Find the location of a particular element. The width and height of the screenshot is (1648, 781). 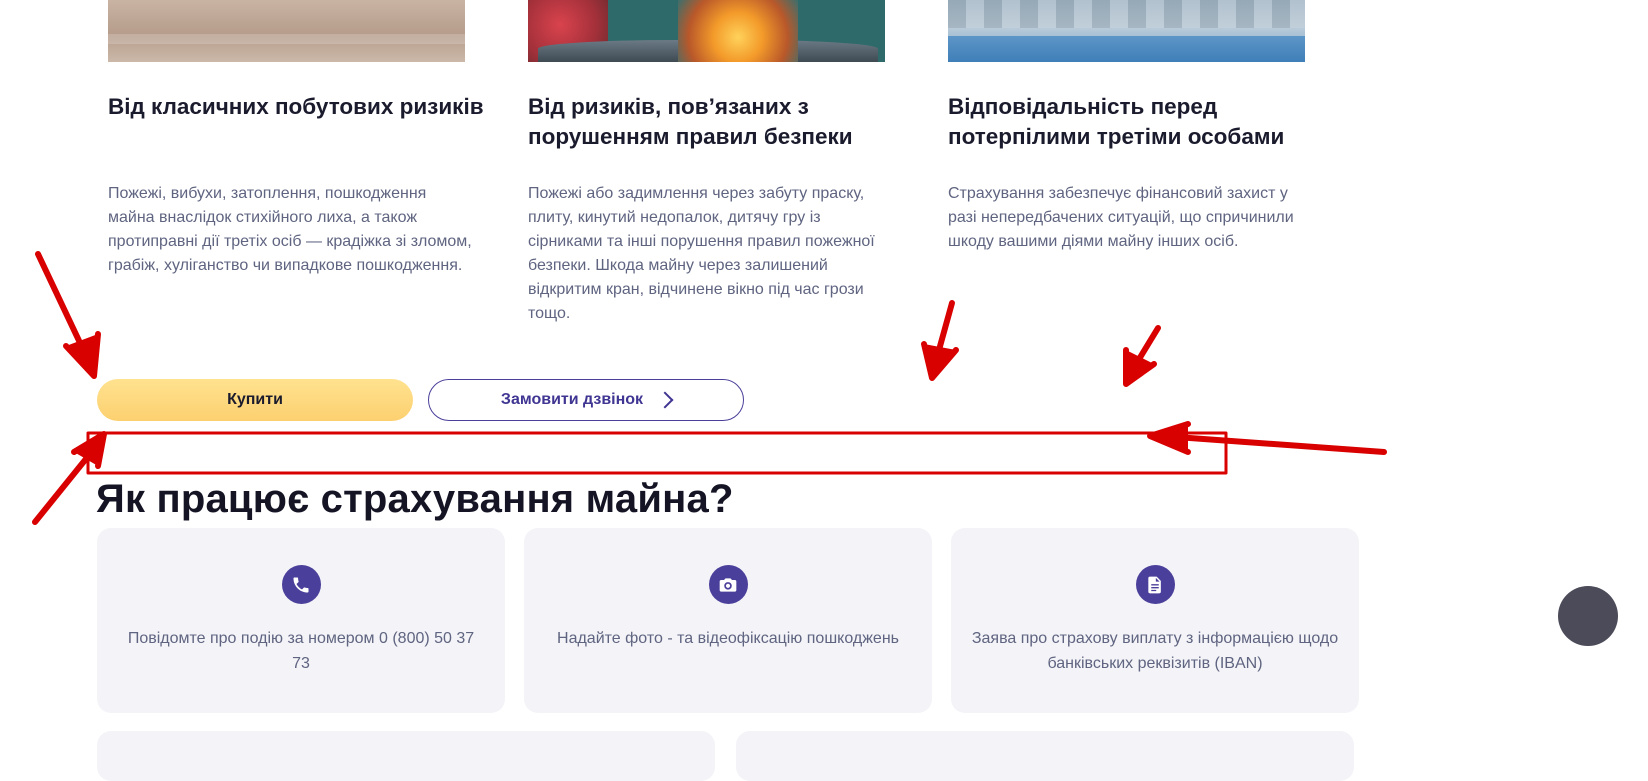

highlight-box is located at coordinates (657, 453).